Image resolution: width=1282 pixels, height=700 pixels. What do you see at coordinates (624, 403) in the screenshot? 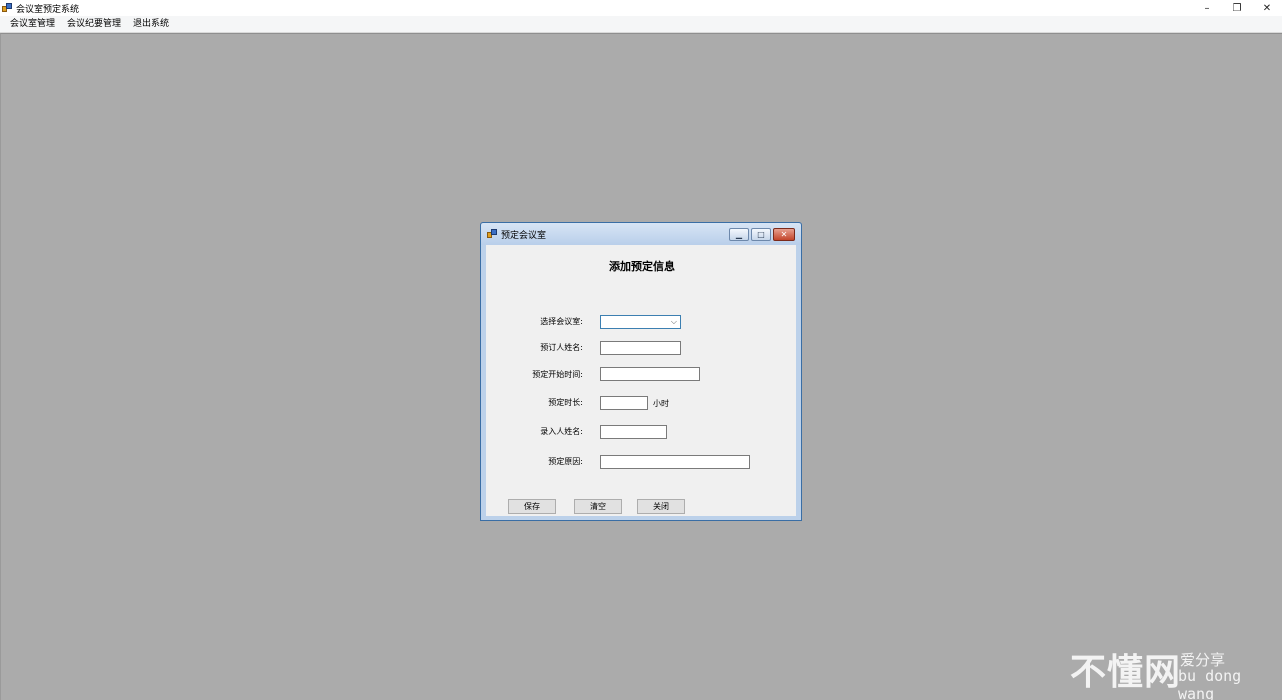
I see `duration-input` at bounding box center [624, 403].